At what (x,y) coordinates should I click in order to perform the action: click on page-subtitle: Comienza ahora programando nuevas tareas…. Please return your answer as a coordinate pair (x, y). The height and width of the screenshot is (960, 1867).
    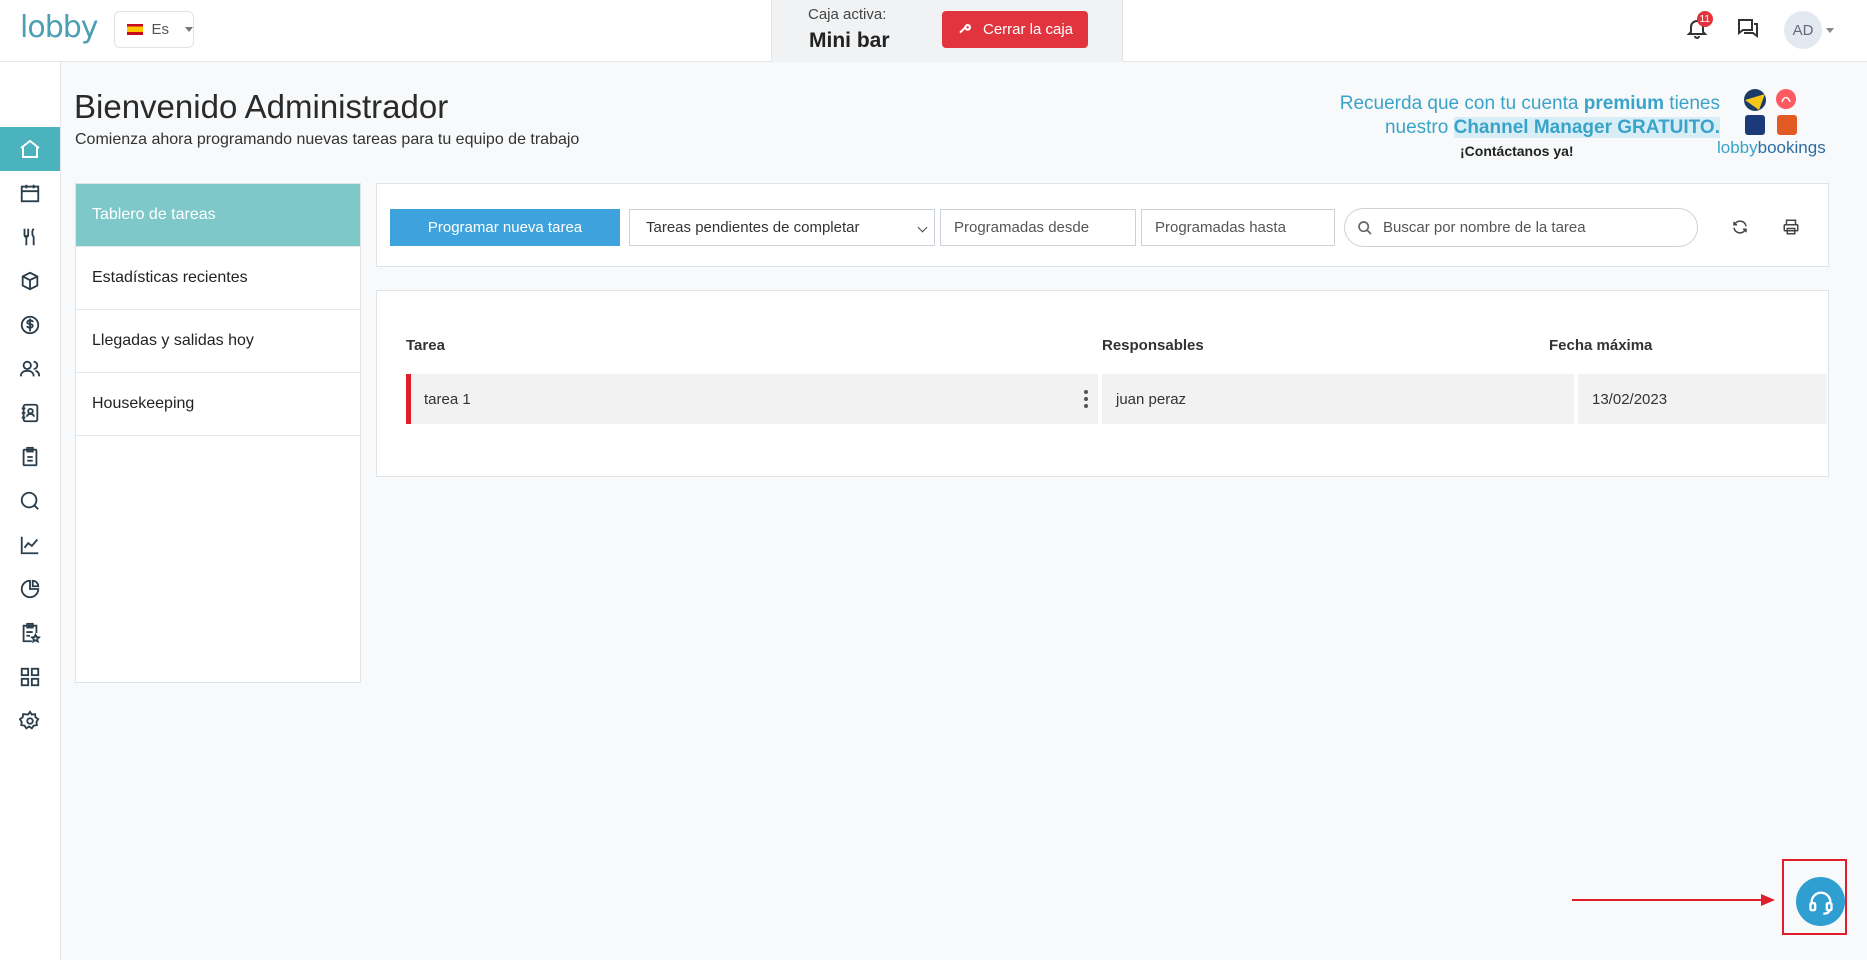
    Looking at the image, I should click on (327, 139).